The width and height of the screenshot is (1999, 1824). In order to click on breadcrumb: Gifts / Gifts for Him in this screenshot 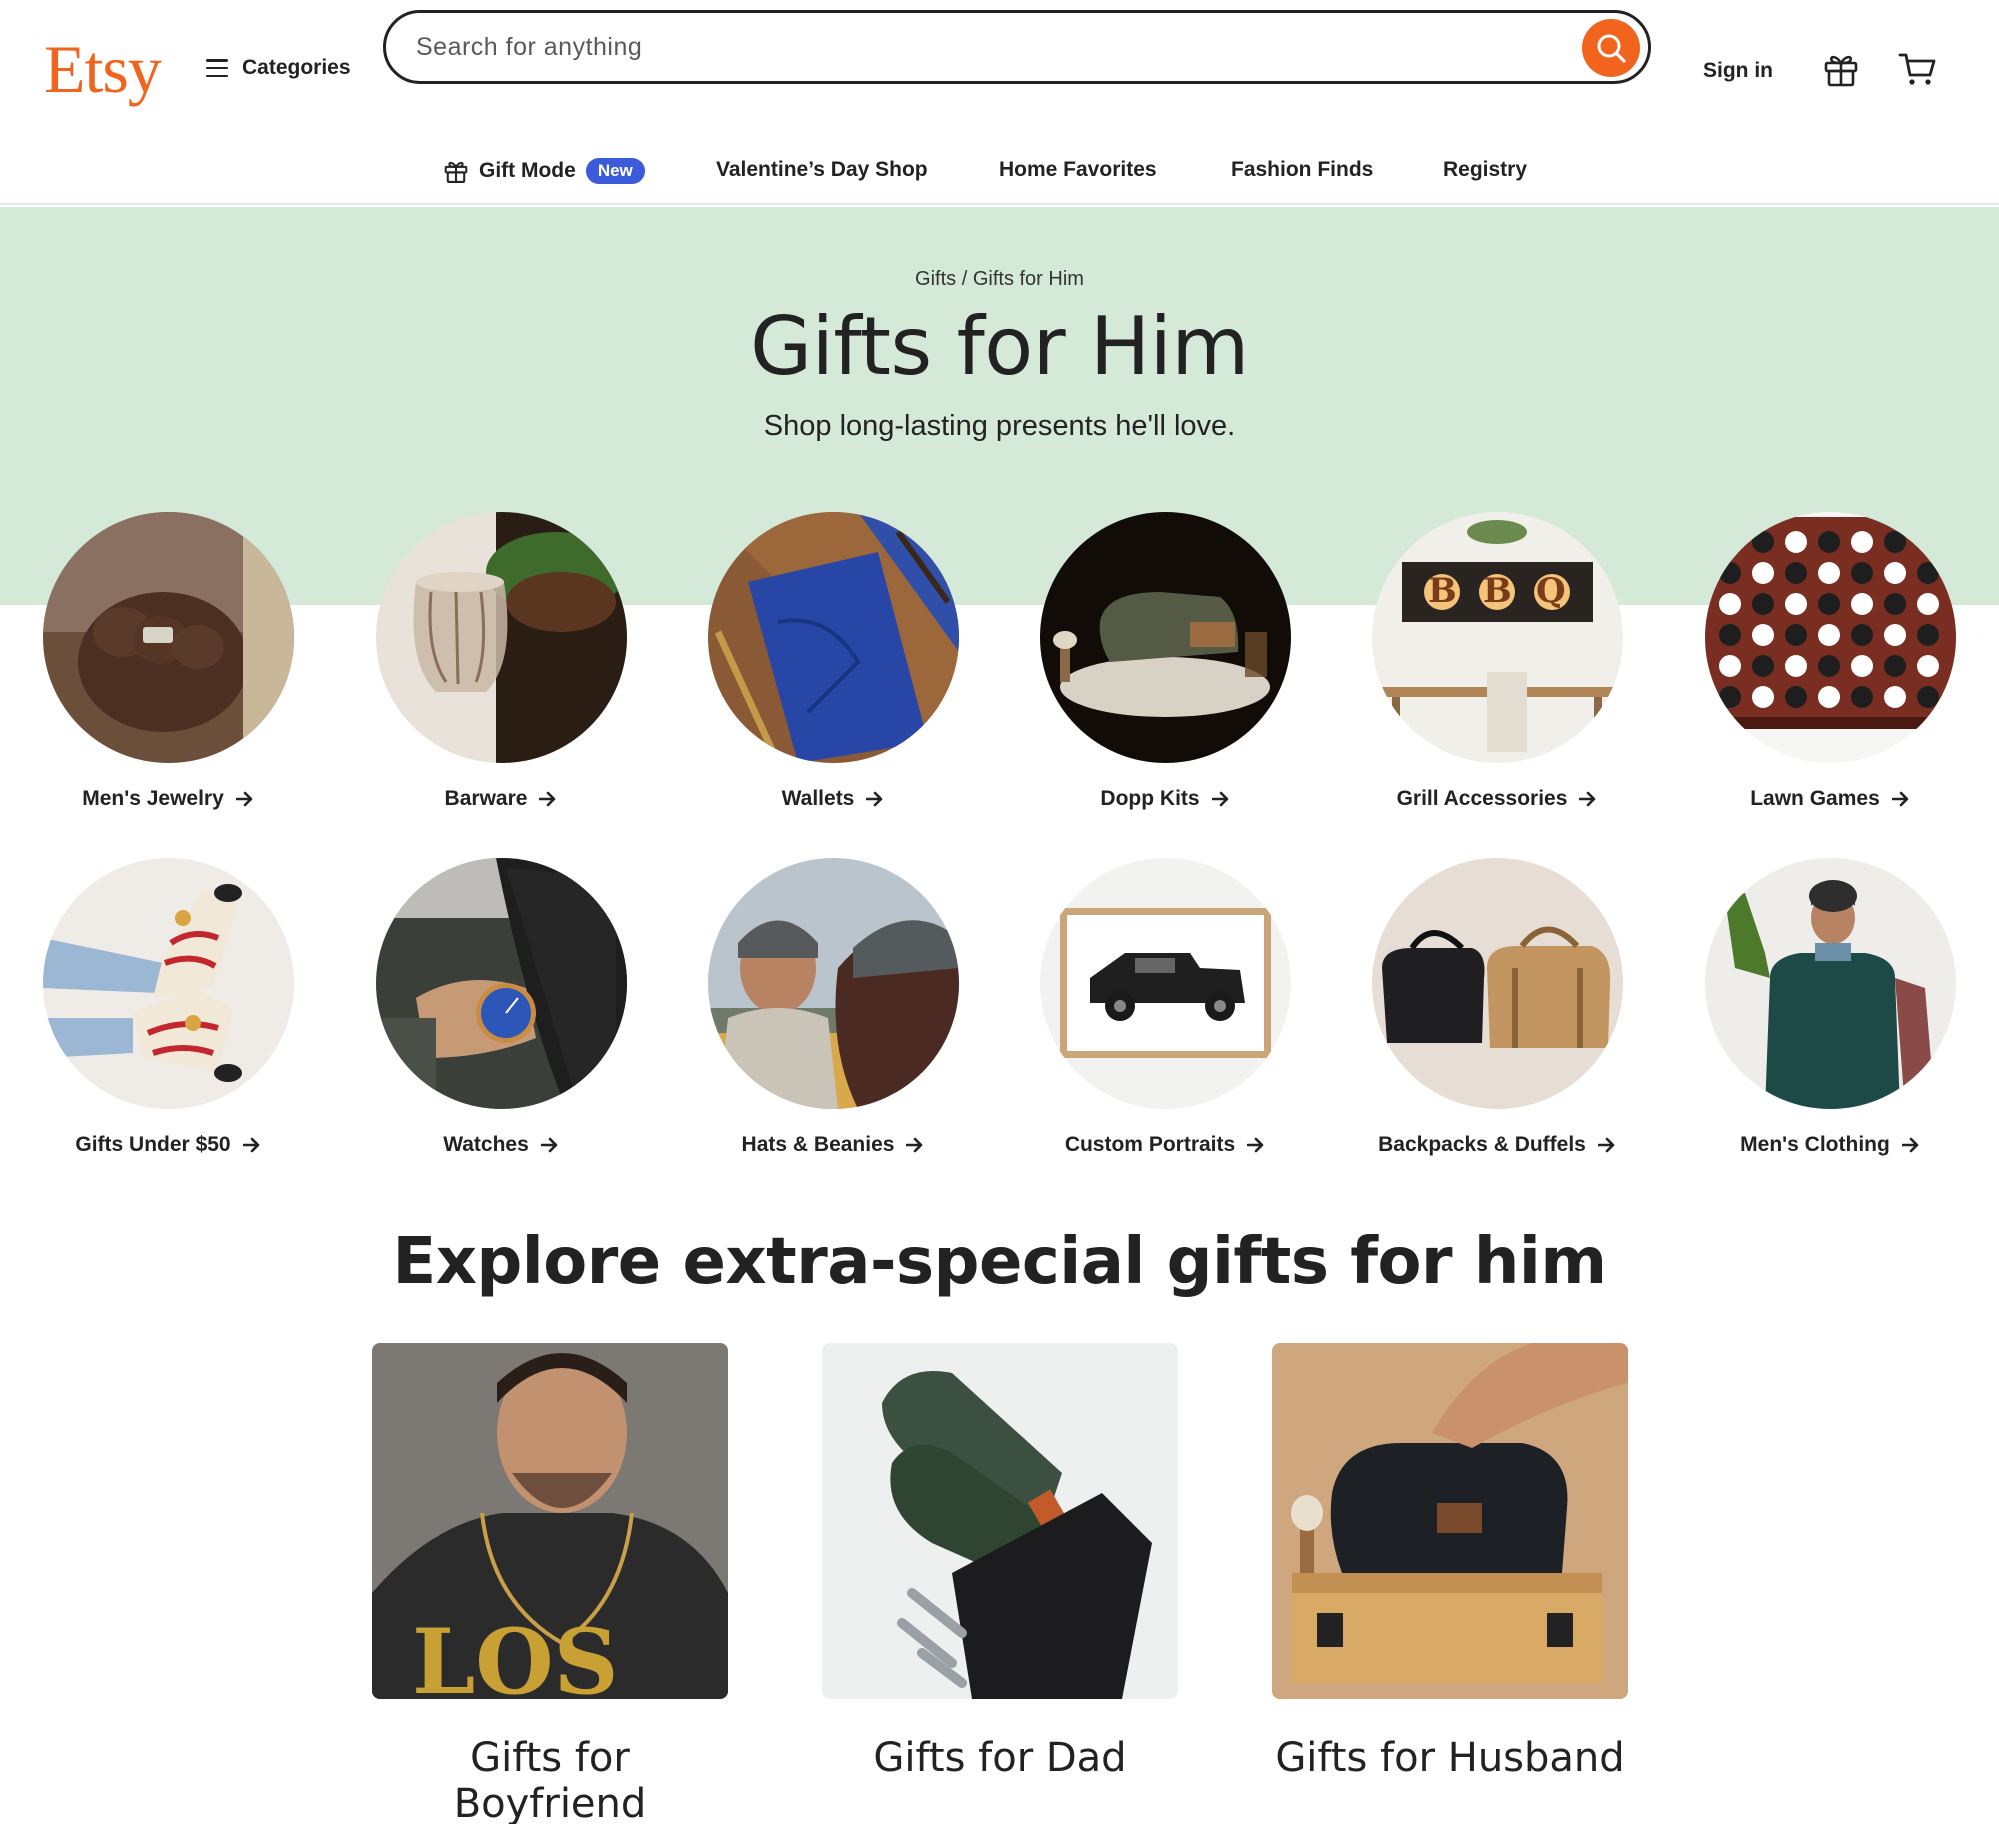, I will do `click(999, 279)`.